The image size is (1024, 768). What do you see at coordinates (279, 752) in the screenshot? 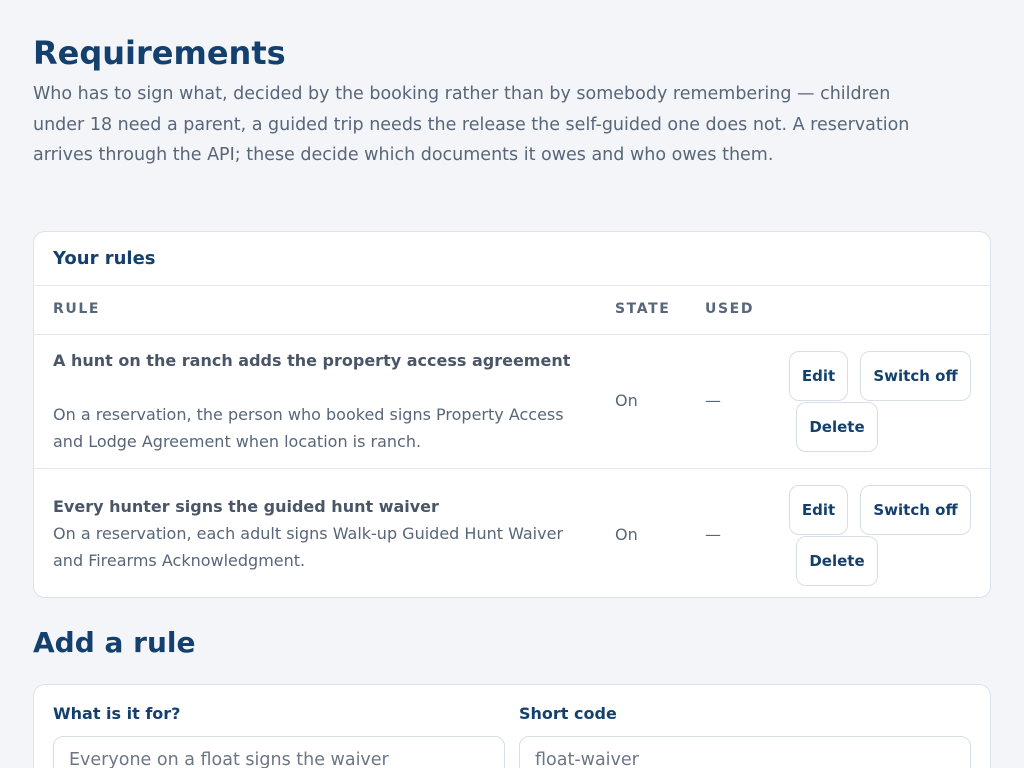
I see `purpose-input` at bounding box center [279, 752].